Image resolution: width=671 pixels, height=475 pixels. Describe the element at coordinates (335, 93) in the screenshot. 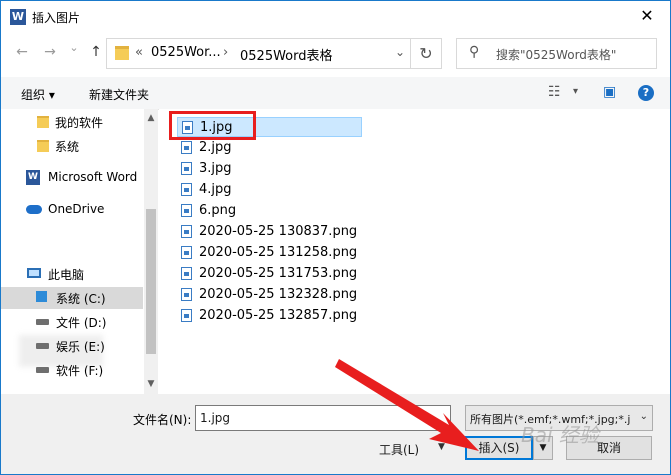

I see `command-toolbar: 组织 ▾ 新建文件夹 ☷ ▾ ▣ ?` at that location.